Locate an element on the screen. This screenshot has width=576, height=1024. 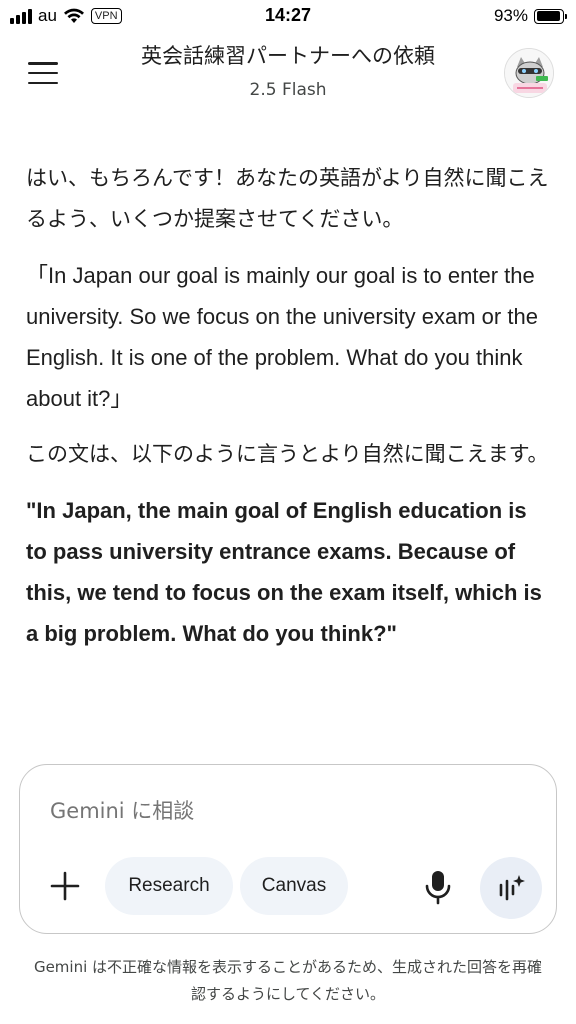
app-header: 英会話練習パートナーへの依頼 2.5 Flash is located at coordinates (288, 74).